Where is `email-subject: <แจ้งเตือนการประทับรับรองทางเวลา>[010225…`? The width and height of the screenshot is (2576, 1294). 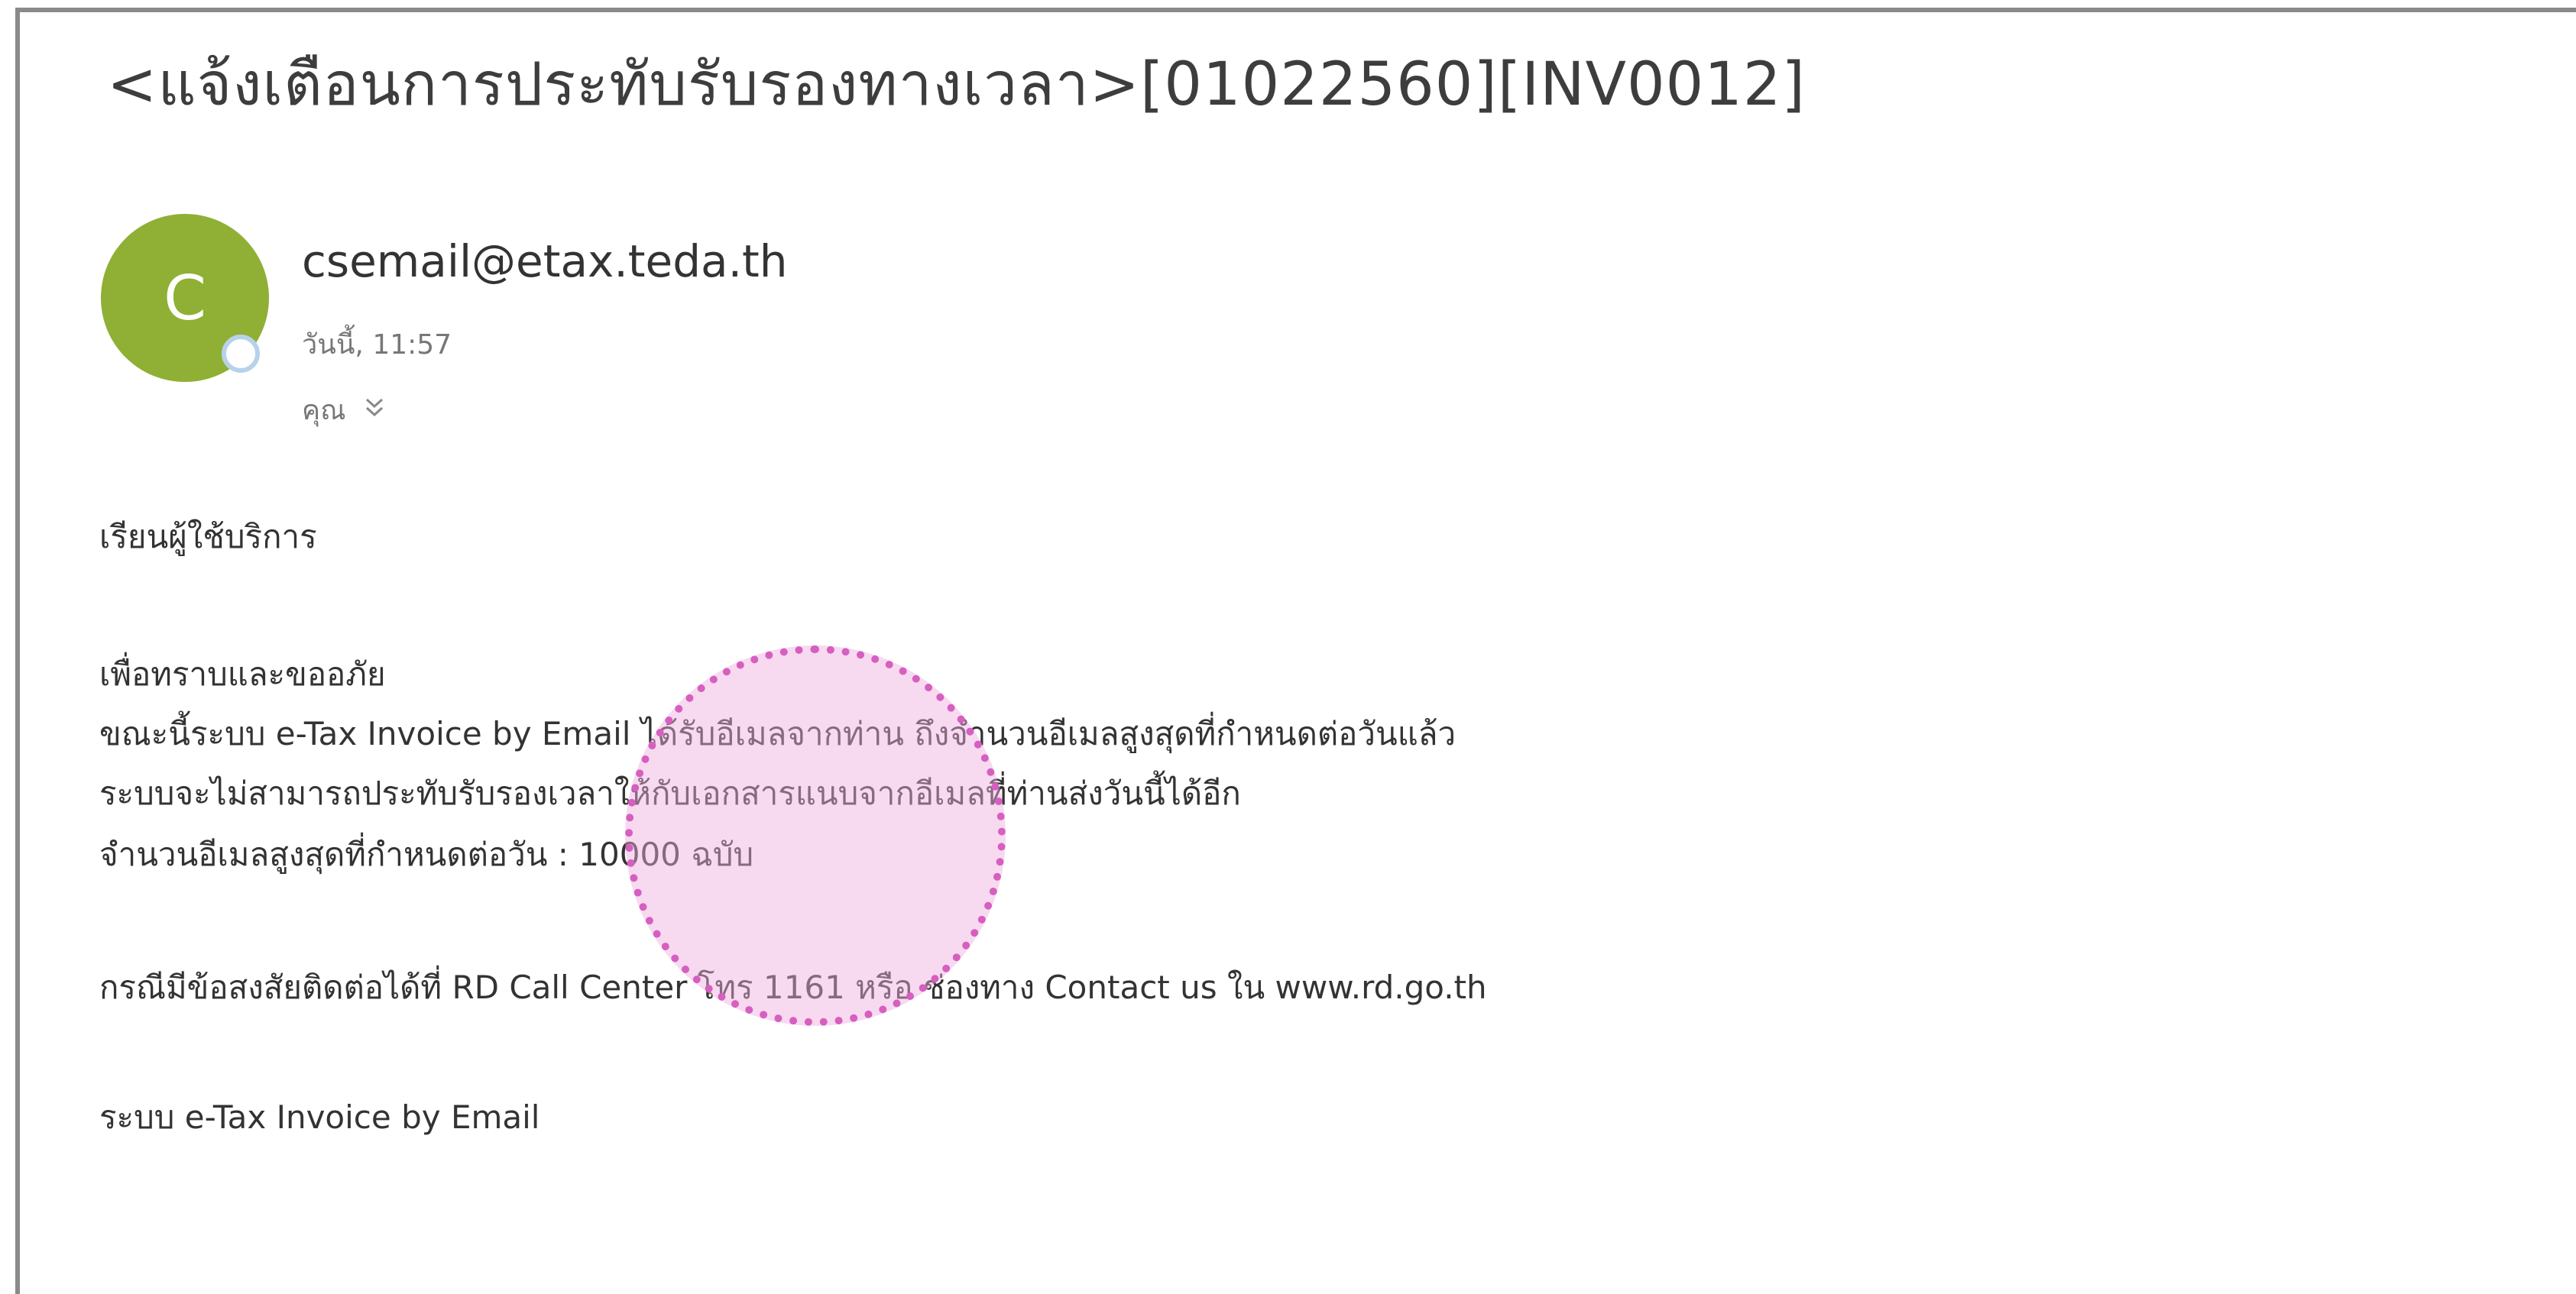
email-subject: <แจ้งเตือนการประทับรับรองทางเวลา>[010225… is located at coordinates (956, 84).